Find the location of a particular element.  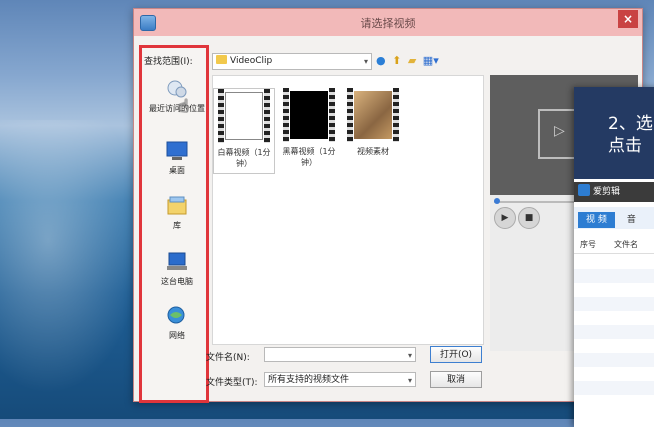

look-in-label: 查找范围(I): is located at coordinates (168, 62).